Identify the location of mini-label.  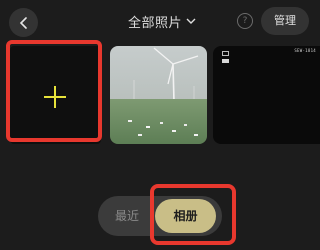
(225, 61).